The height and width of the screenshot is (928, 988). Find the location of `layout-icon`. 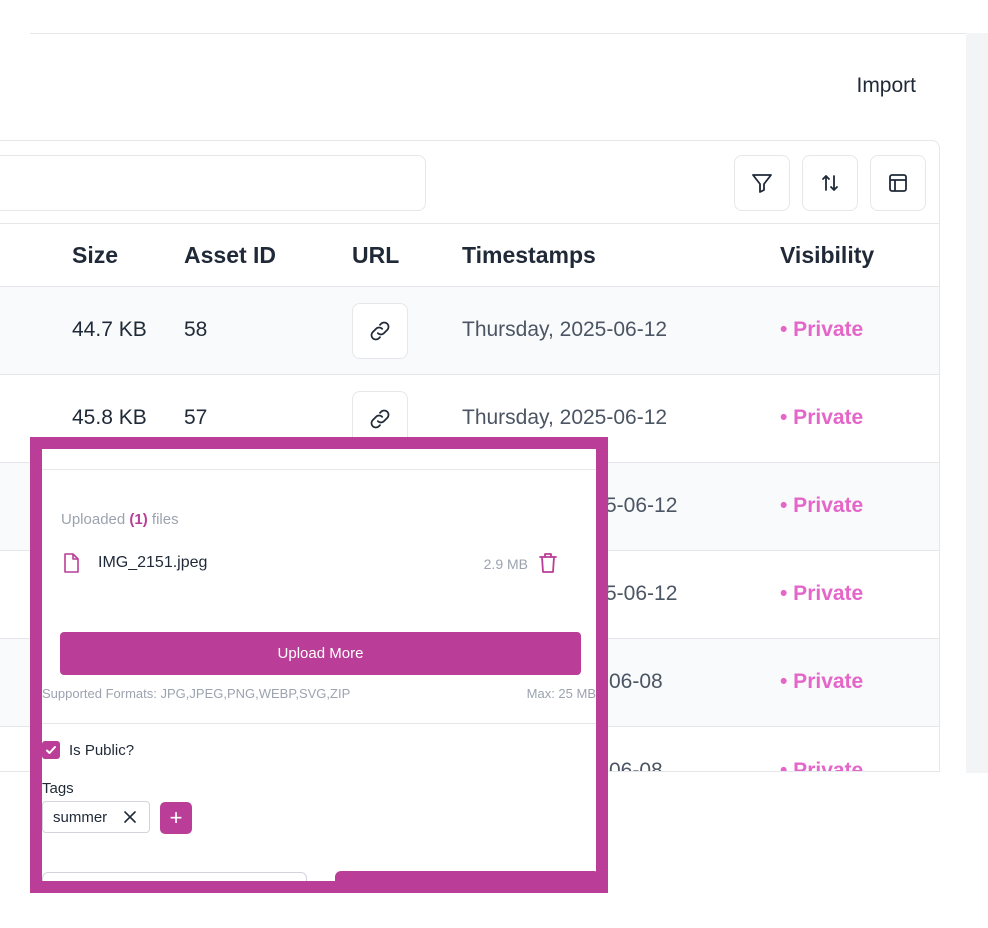

layout-icon is located at coordinates (898, 183).